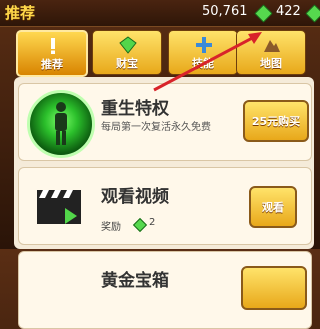 The image size is (320, 329). I want to click on coin-count: 50,761, so click(225, 11).